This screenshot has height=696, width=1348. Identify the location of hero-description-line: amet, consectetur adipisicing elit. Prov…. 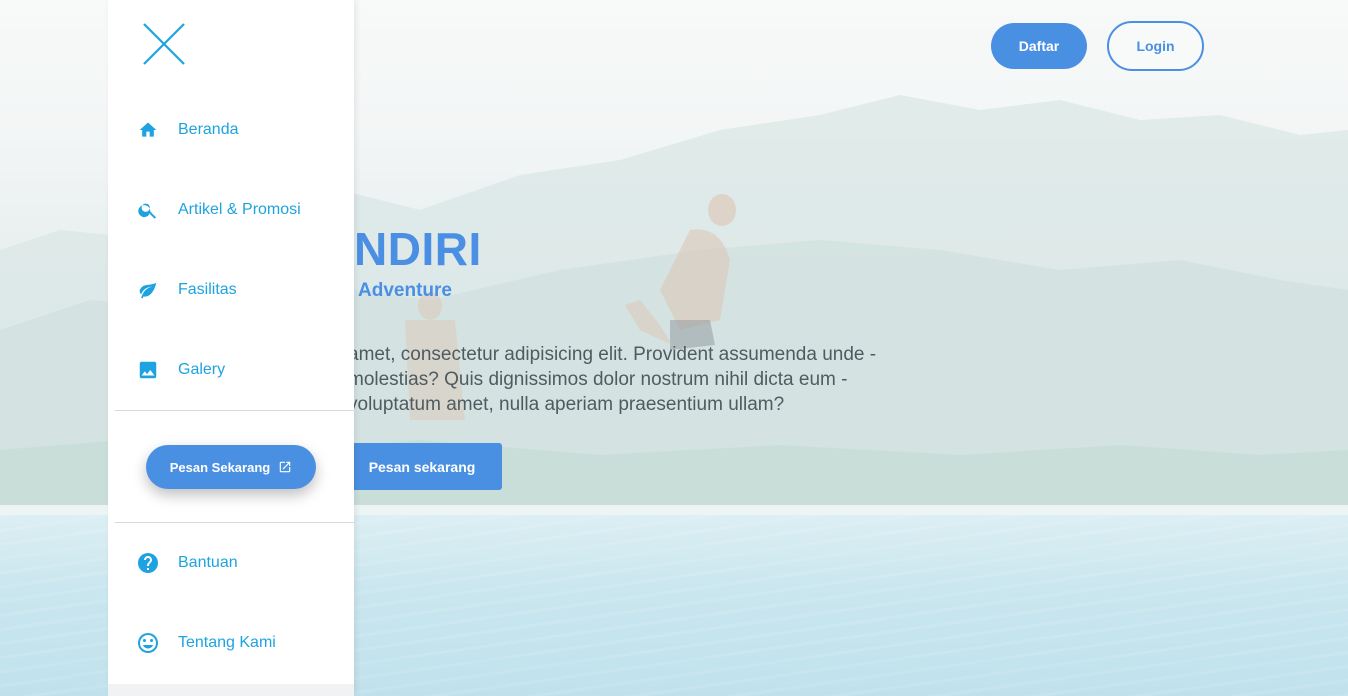
(612, 354).